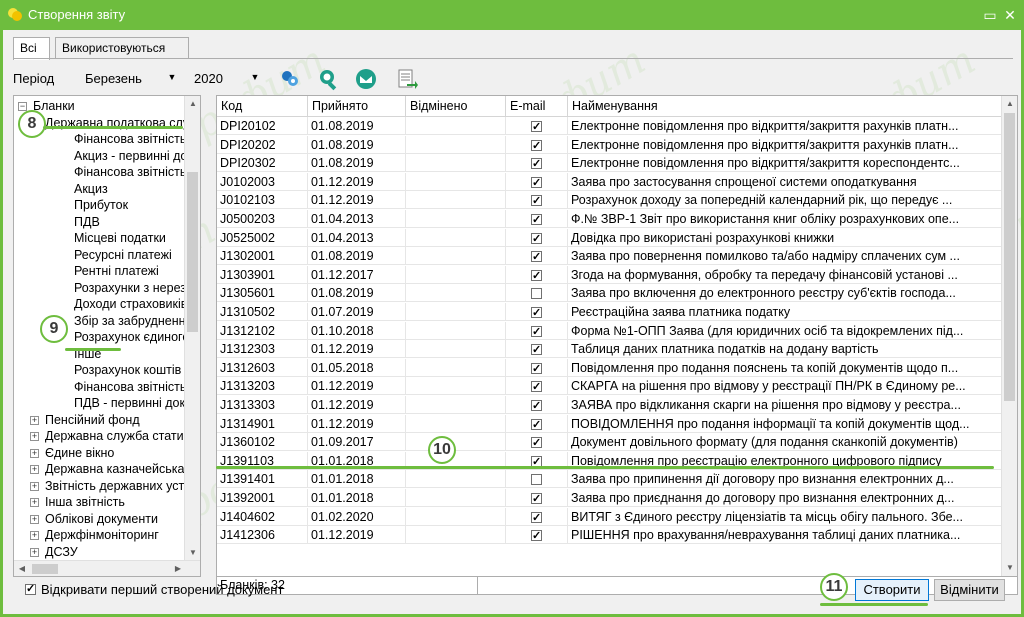 The width and height of the screenshot is (1024, 617). I want to click on restore-icon: ▭, so click(990, 15).